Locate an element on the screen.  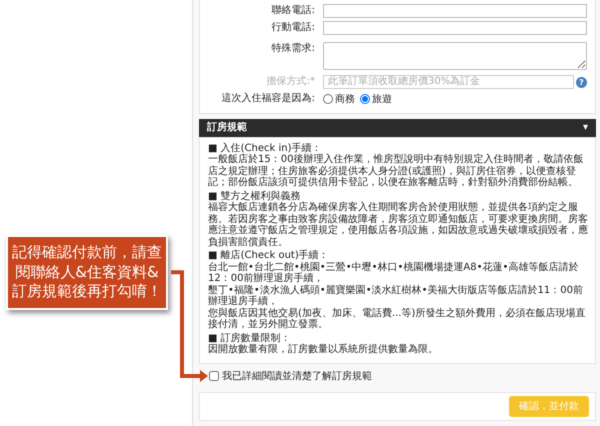
section-heading: ■ 入住(Check in)手續： is located at coordinates (265, 148).